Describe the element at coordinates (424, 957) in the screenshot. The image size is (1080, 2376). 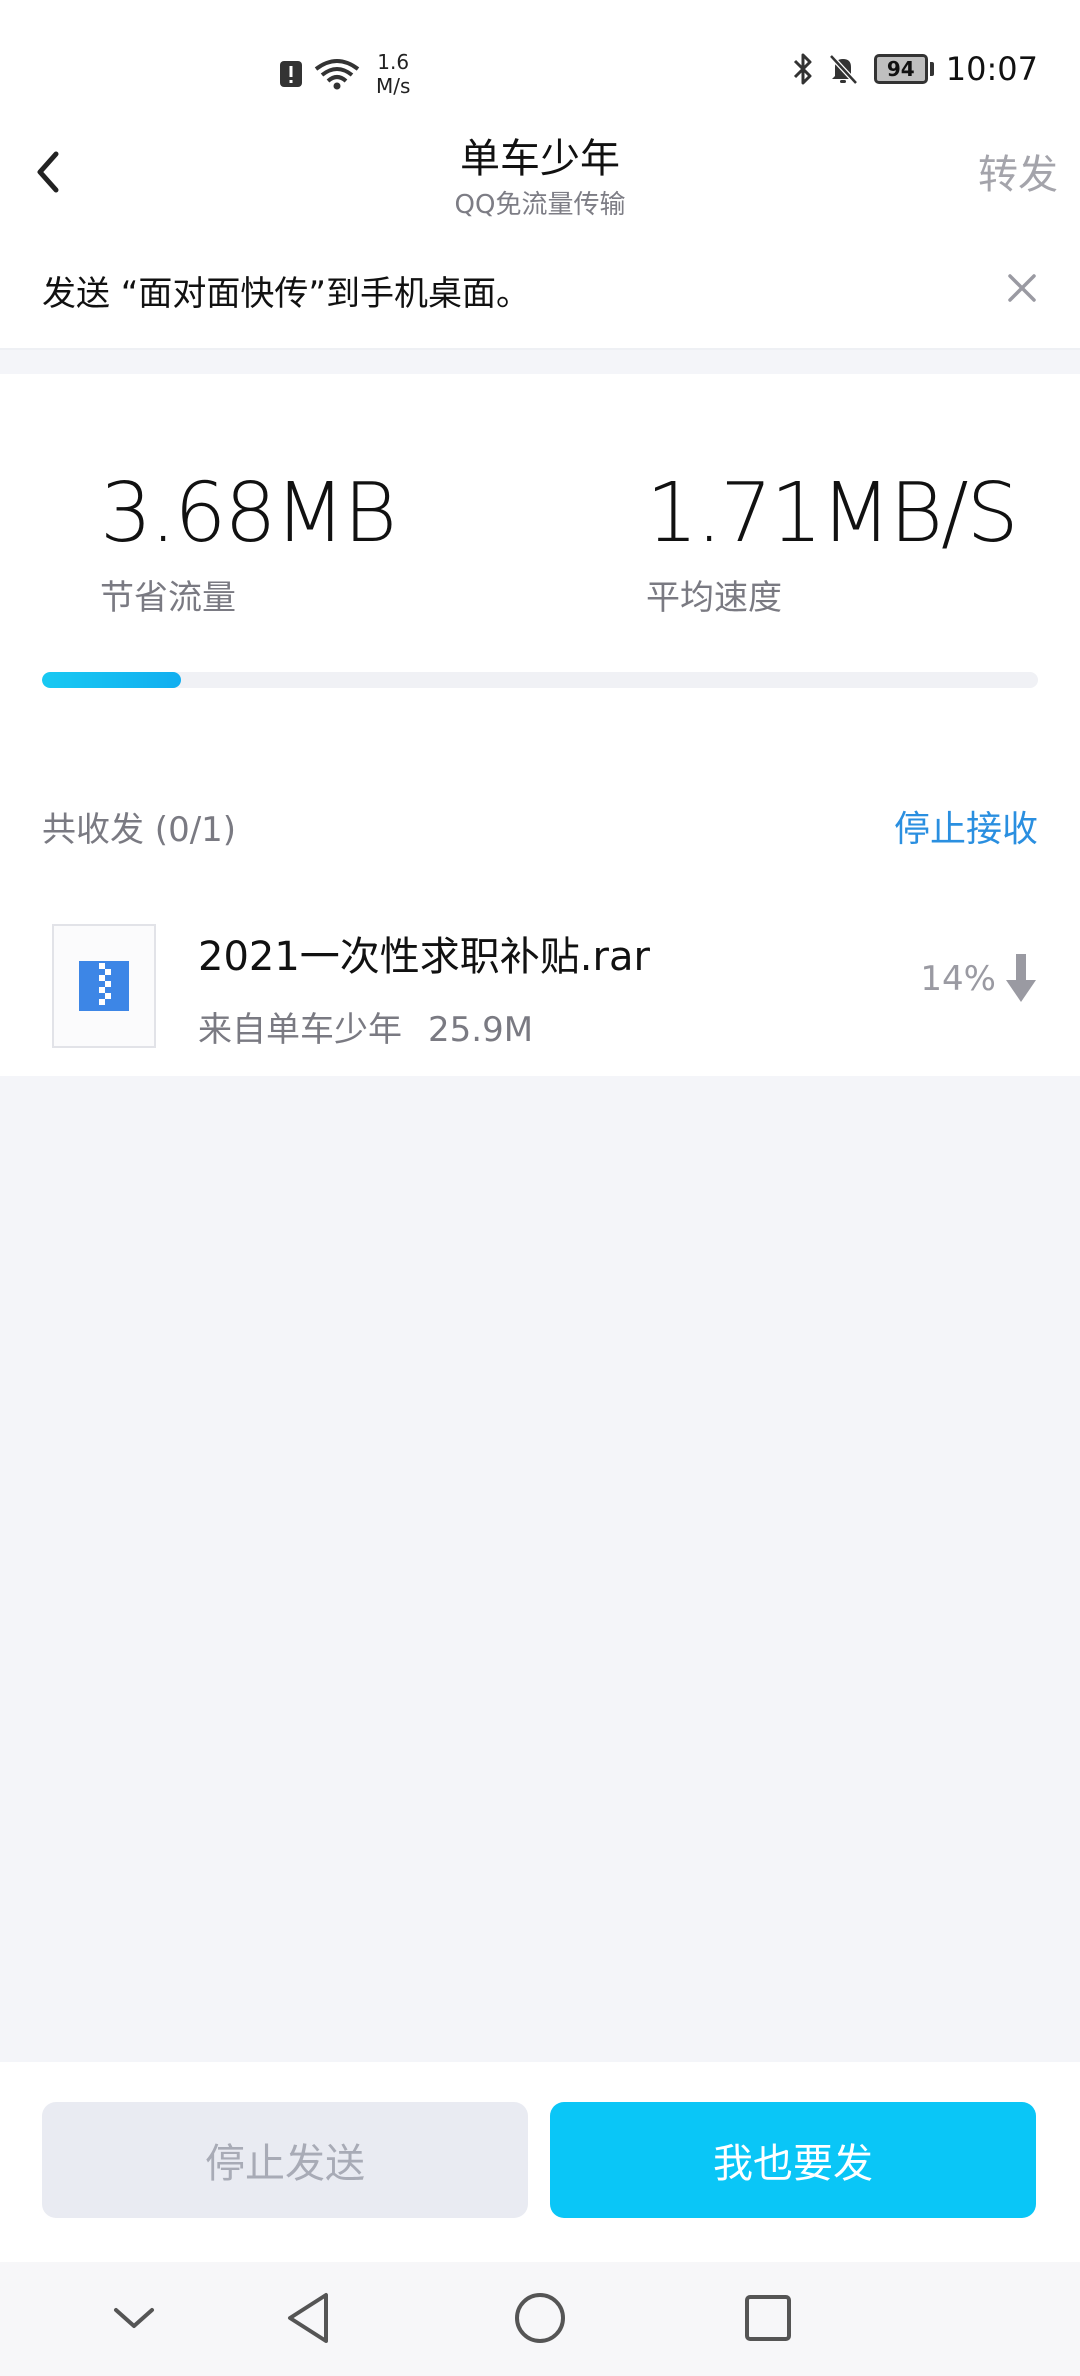
I see `file-name: 2021一次性求职补贴.rar` at that location.